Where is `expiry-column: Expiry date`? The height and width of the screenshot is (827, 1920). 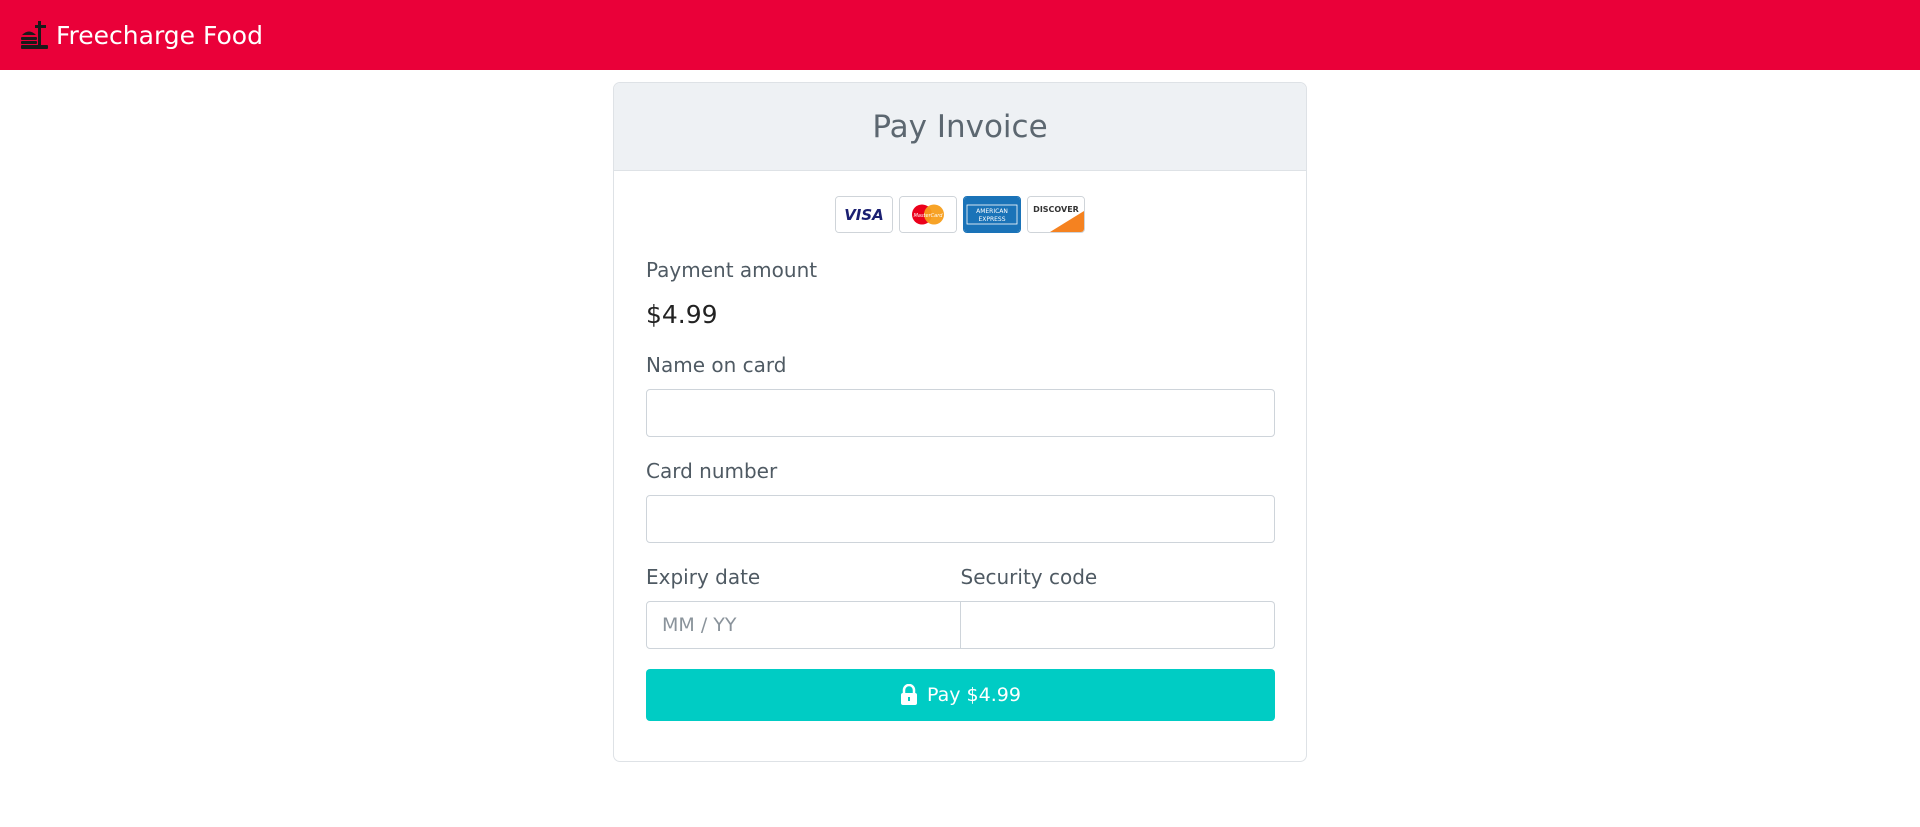
expiry-column: Expiry date is located at coordinates (803, 607).